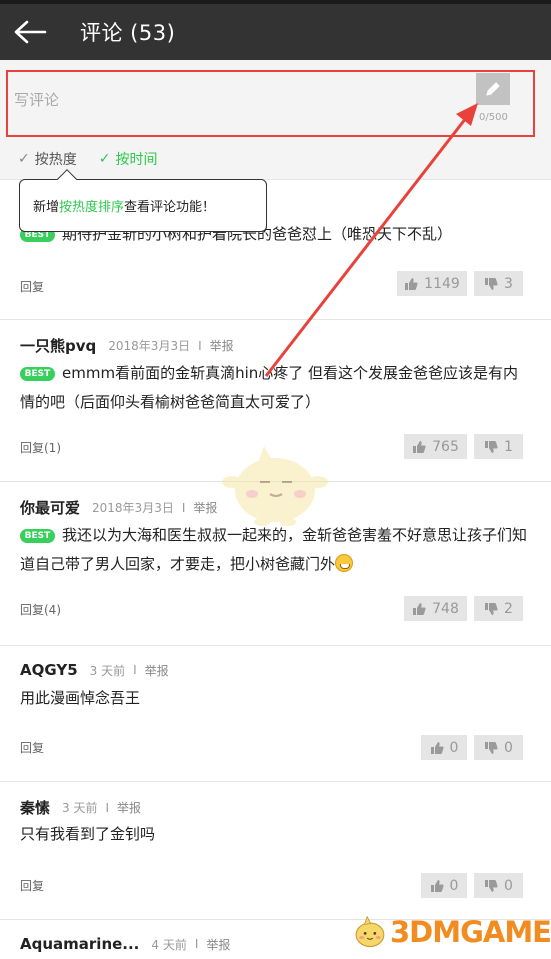 The width and height of the screenshot is (551, 959). I want to click on tooltip-text-after: 查看评论功能！, so click(170, 207).